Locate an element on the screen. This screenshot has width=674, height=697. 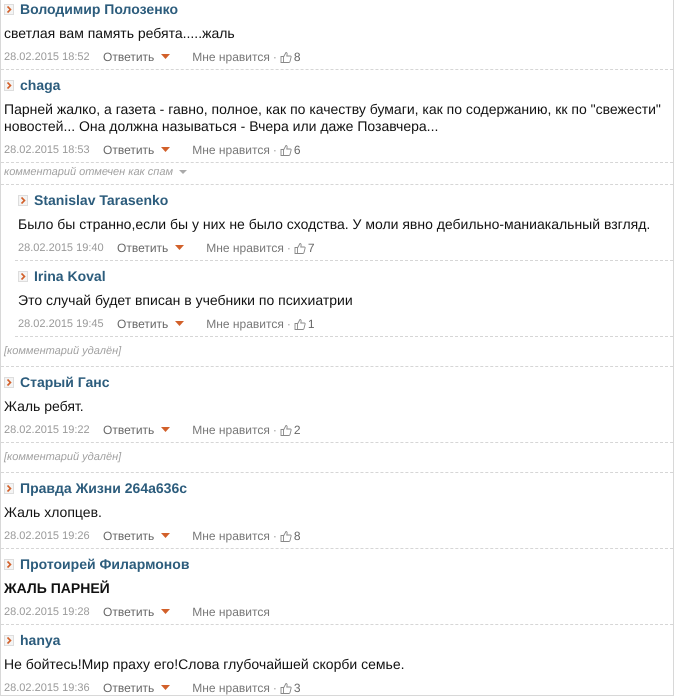
comment-date: 28.02.2015 19:28 is located at coordinates (47, 612).